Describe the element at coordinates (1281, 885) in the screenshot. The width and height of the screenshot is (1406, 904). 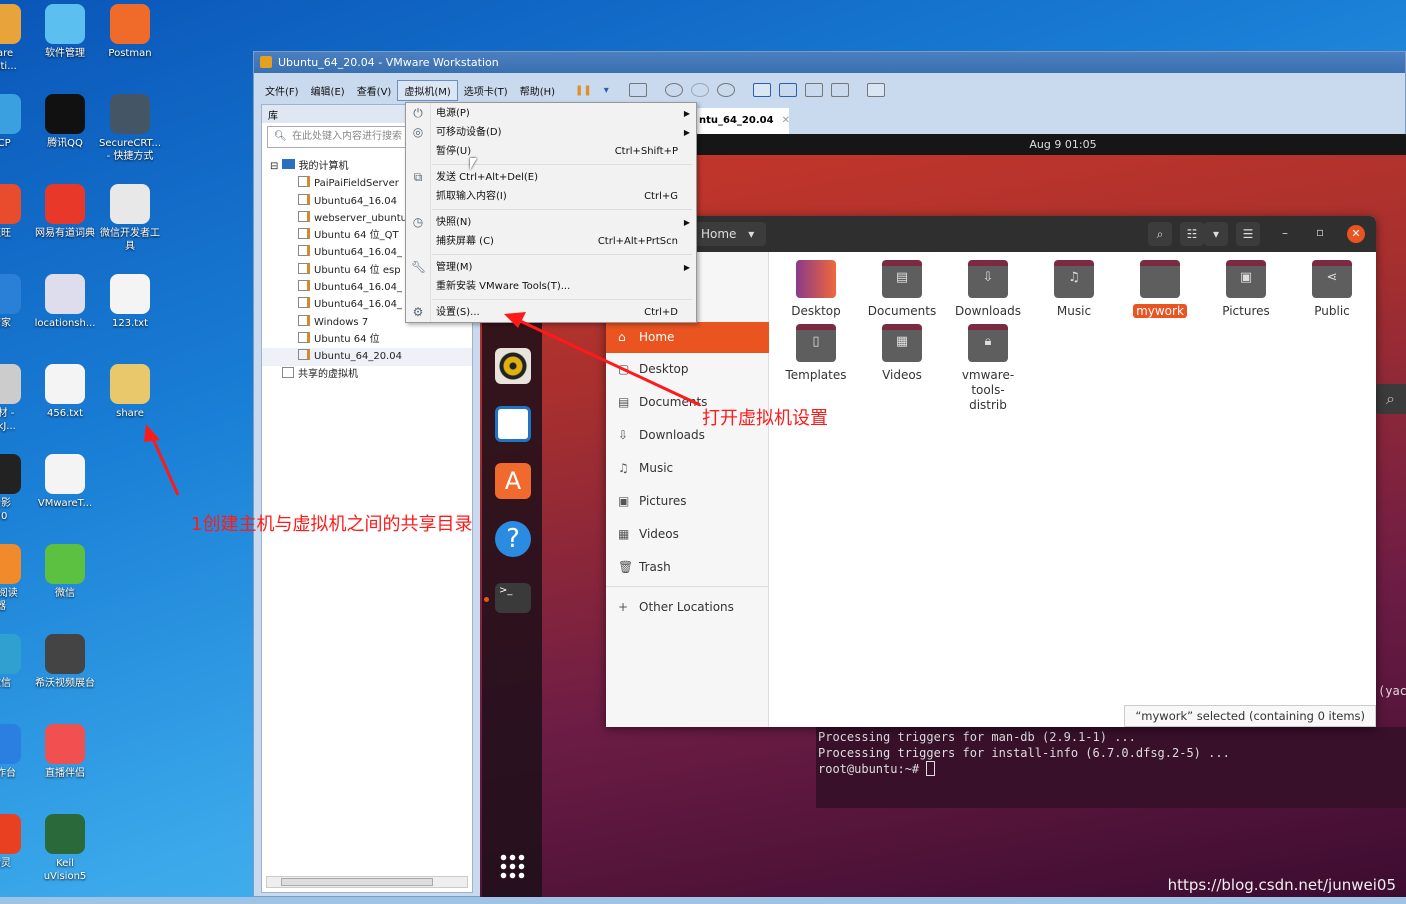
I see `watermark: https://blog.csdn.net/junwei05` at that location.